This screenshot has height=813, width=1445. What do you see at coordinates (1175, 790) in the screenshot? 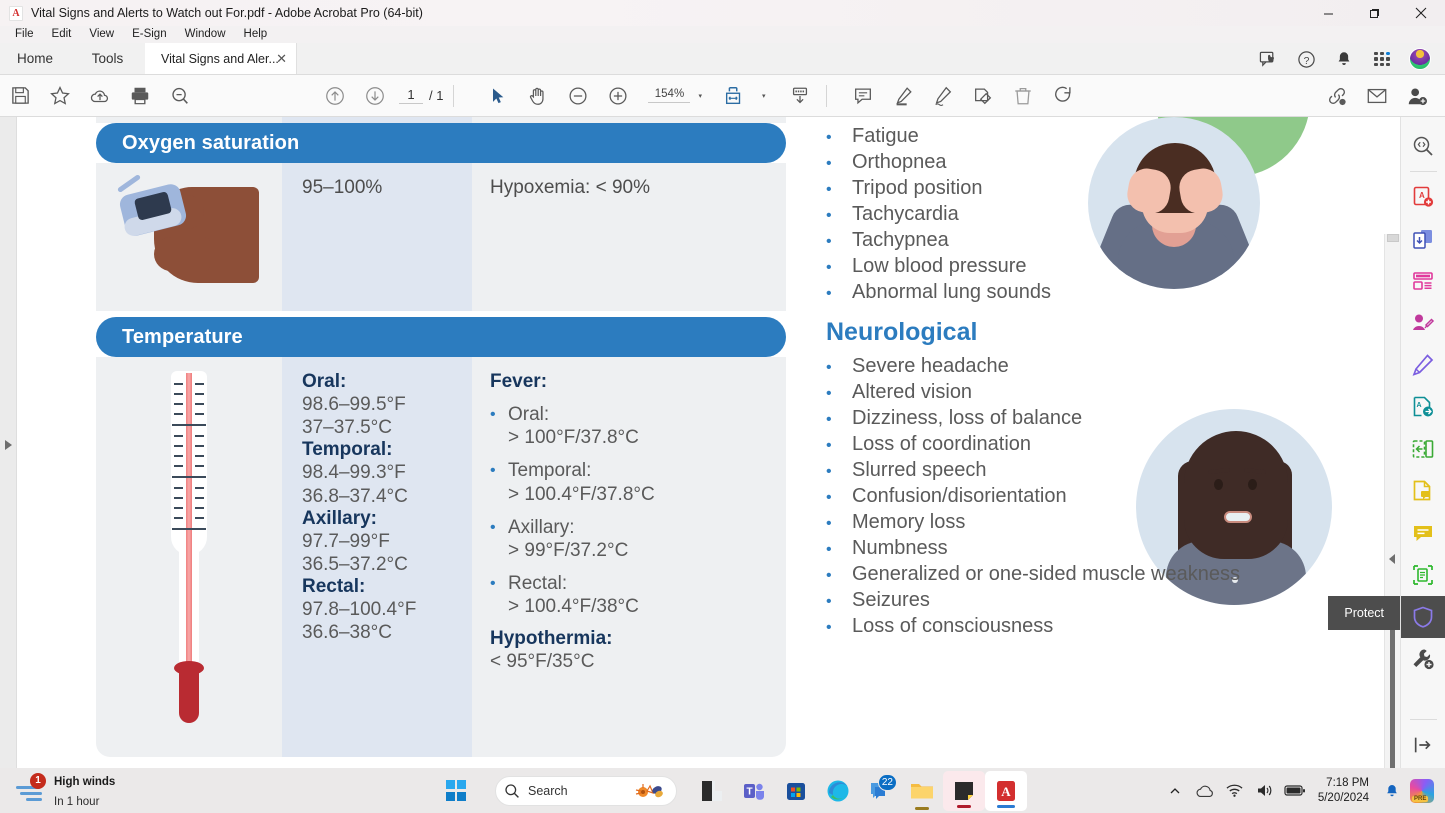
I see `show-hidden-icons-button` at bounding box center [1175, 790].